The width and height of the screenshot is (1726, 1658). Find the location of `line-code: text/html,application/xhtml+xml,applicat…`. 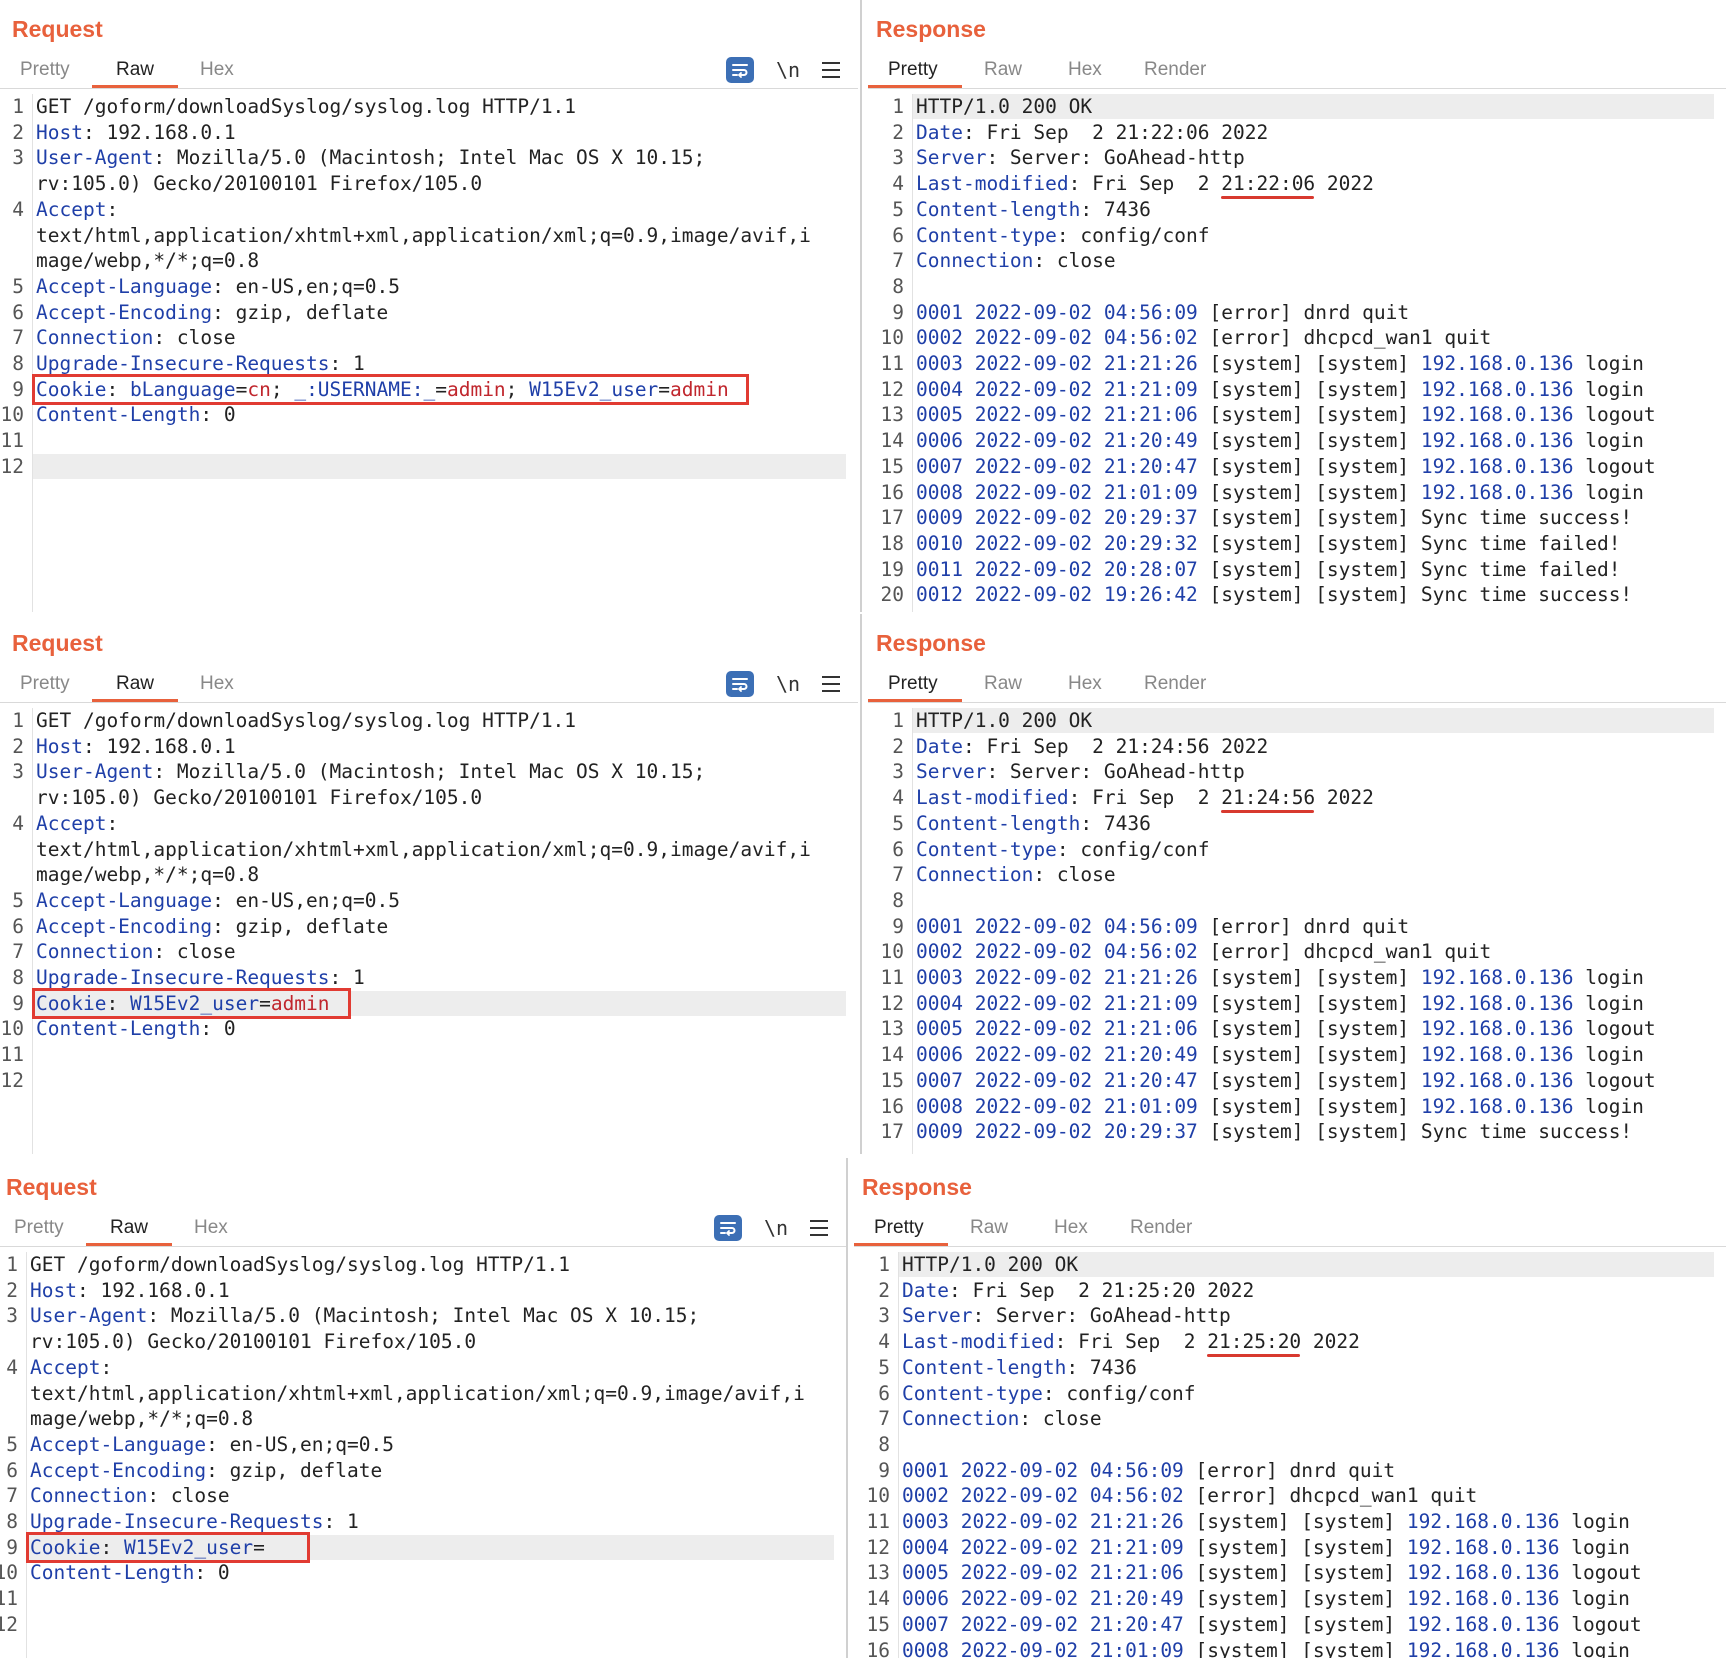

line-code: text/html,application/xhtml+xml,applicat… is located at coordinates (423, 849).